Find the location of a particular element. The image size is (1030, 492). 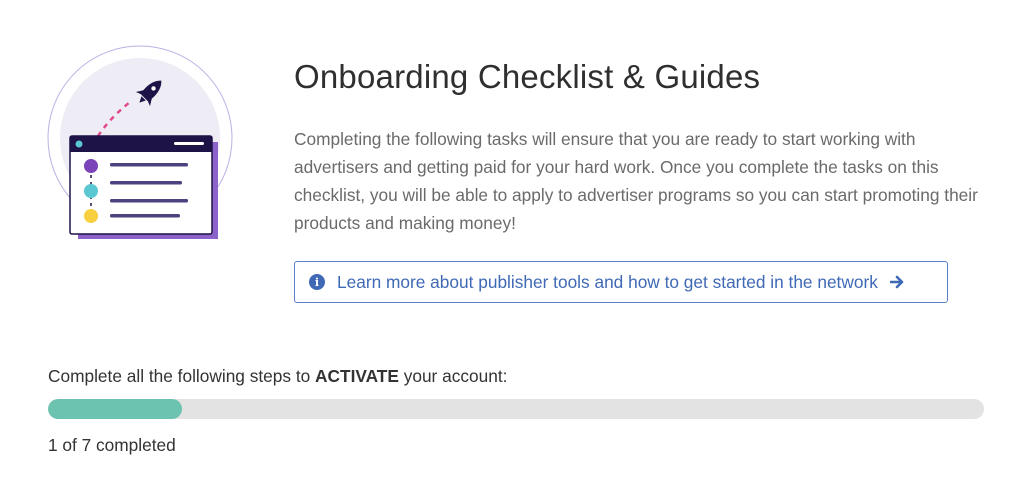

checklist-dot-cyan is located at coordinates (91, 191).